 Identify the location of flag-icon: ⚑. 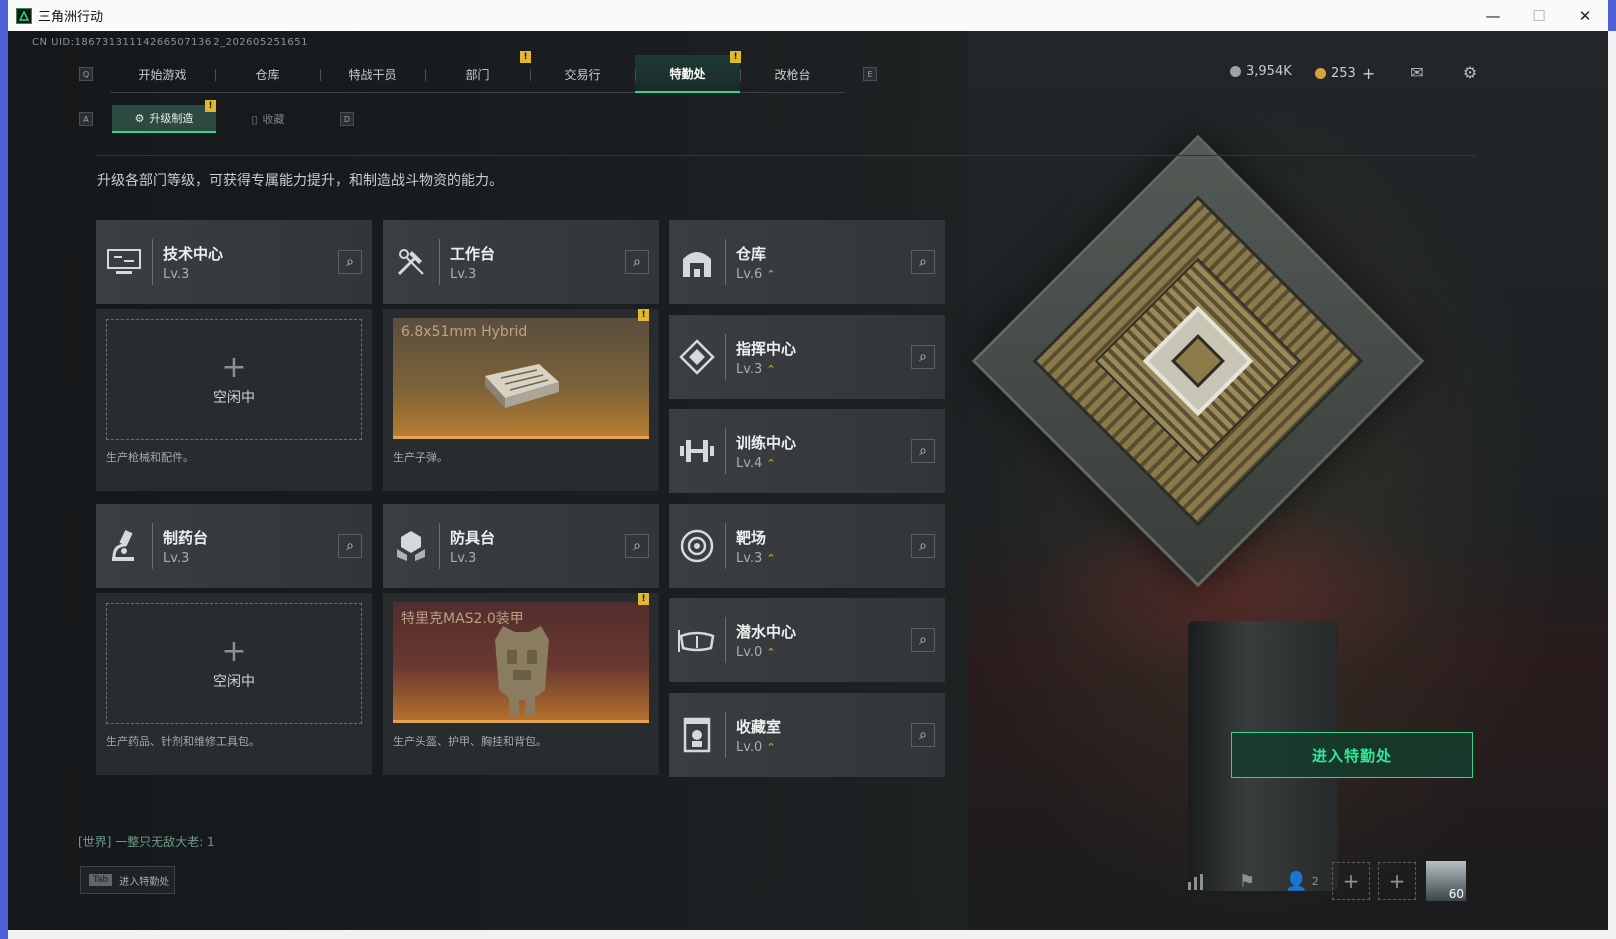
(1247, 881).